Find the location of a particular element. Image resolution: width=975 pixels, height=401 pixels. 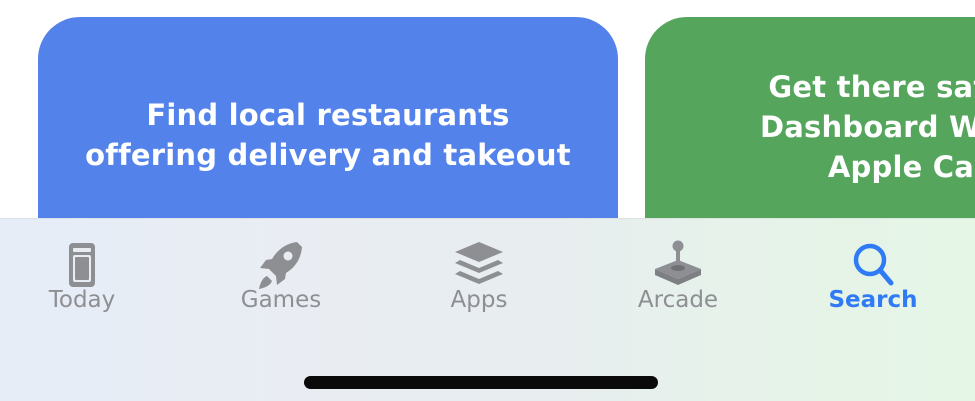

tab-today: Today is located at coordinates (82, 274).